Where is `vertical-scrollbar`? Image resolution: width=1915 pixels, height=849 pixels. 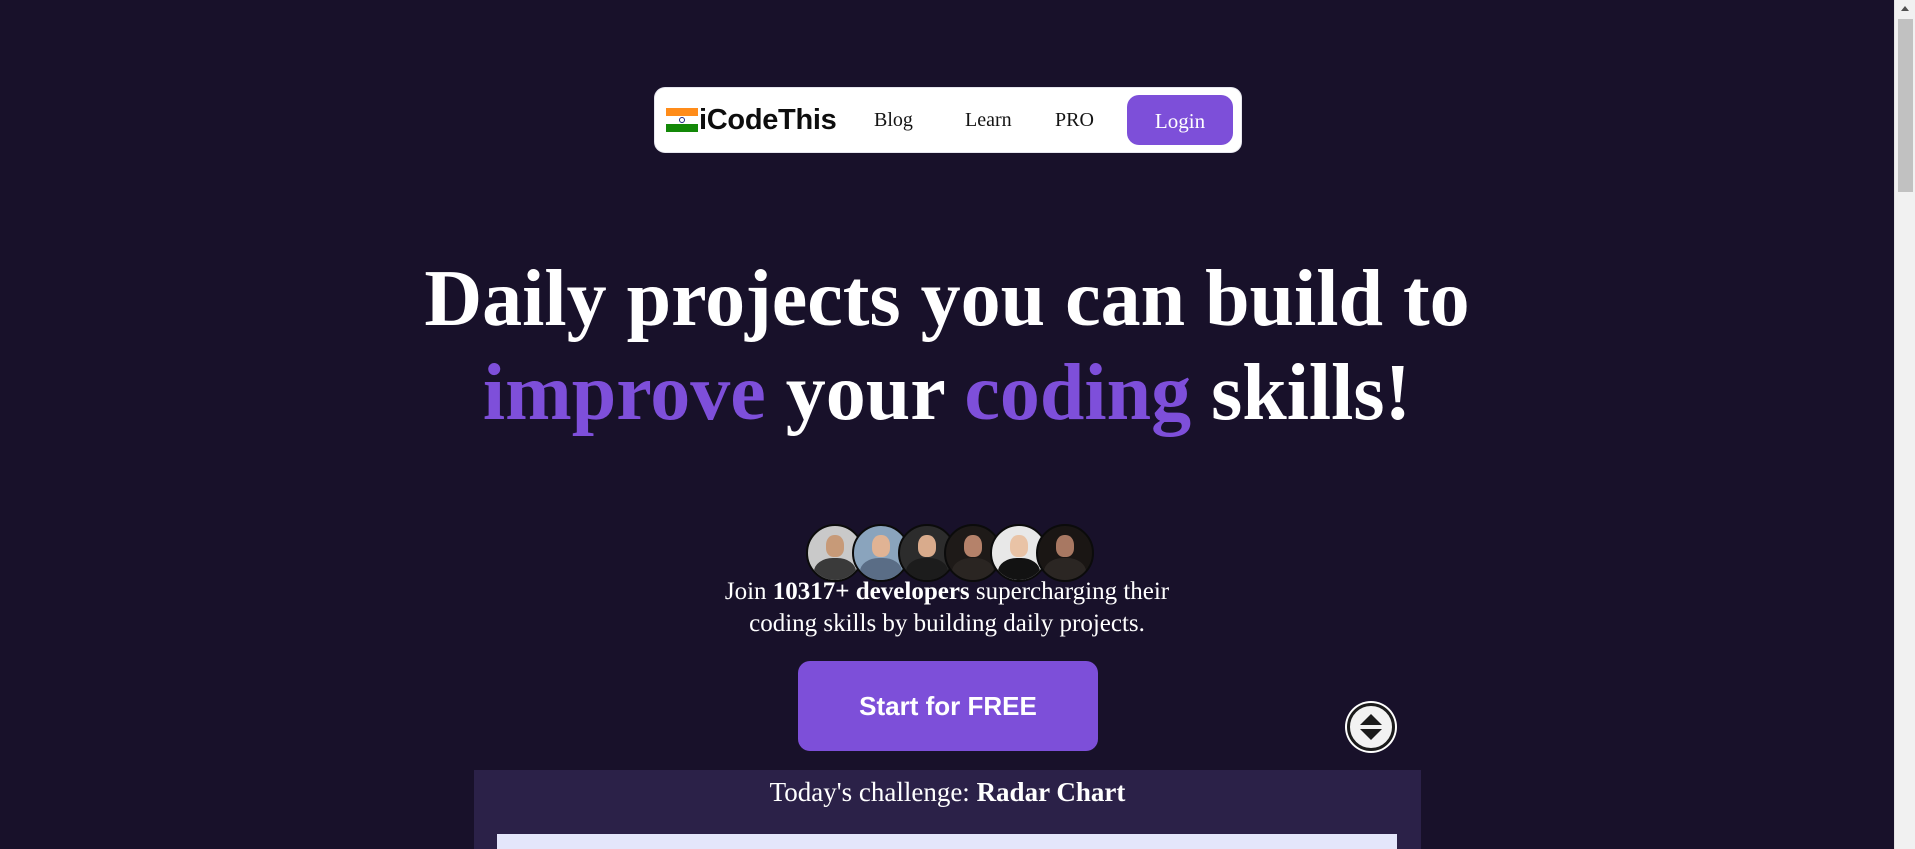
vertical-scrollbar is located at coordinates (1904, 424).